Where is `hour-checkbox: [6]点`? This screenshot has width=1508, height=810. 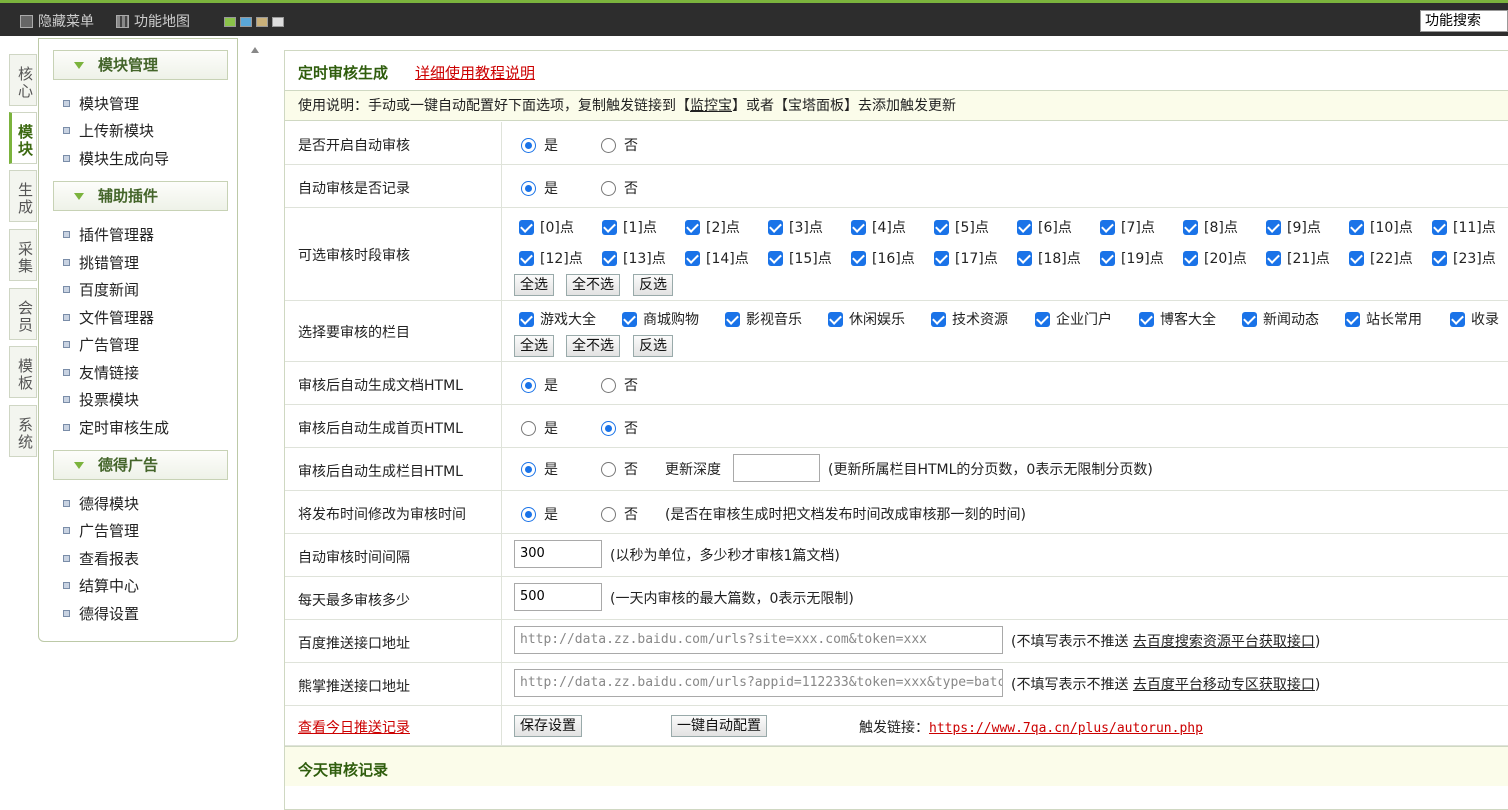 hour-checkbox: [6]点 is located at coordinates (1044, 227).